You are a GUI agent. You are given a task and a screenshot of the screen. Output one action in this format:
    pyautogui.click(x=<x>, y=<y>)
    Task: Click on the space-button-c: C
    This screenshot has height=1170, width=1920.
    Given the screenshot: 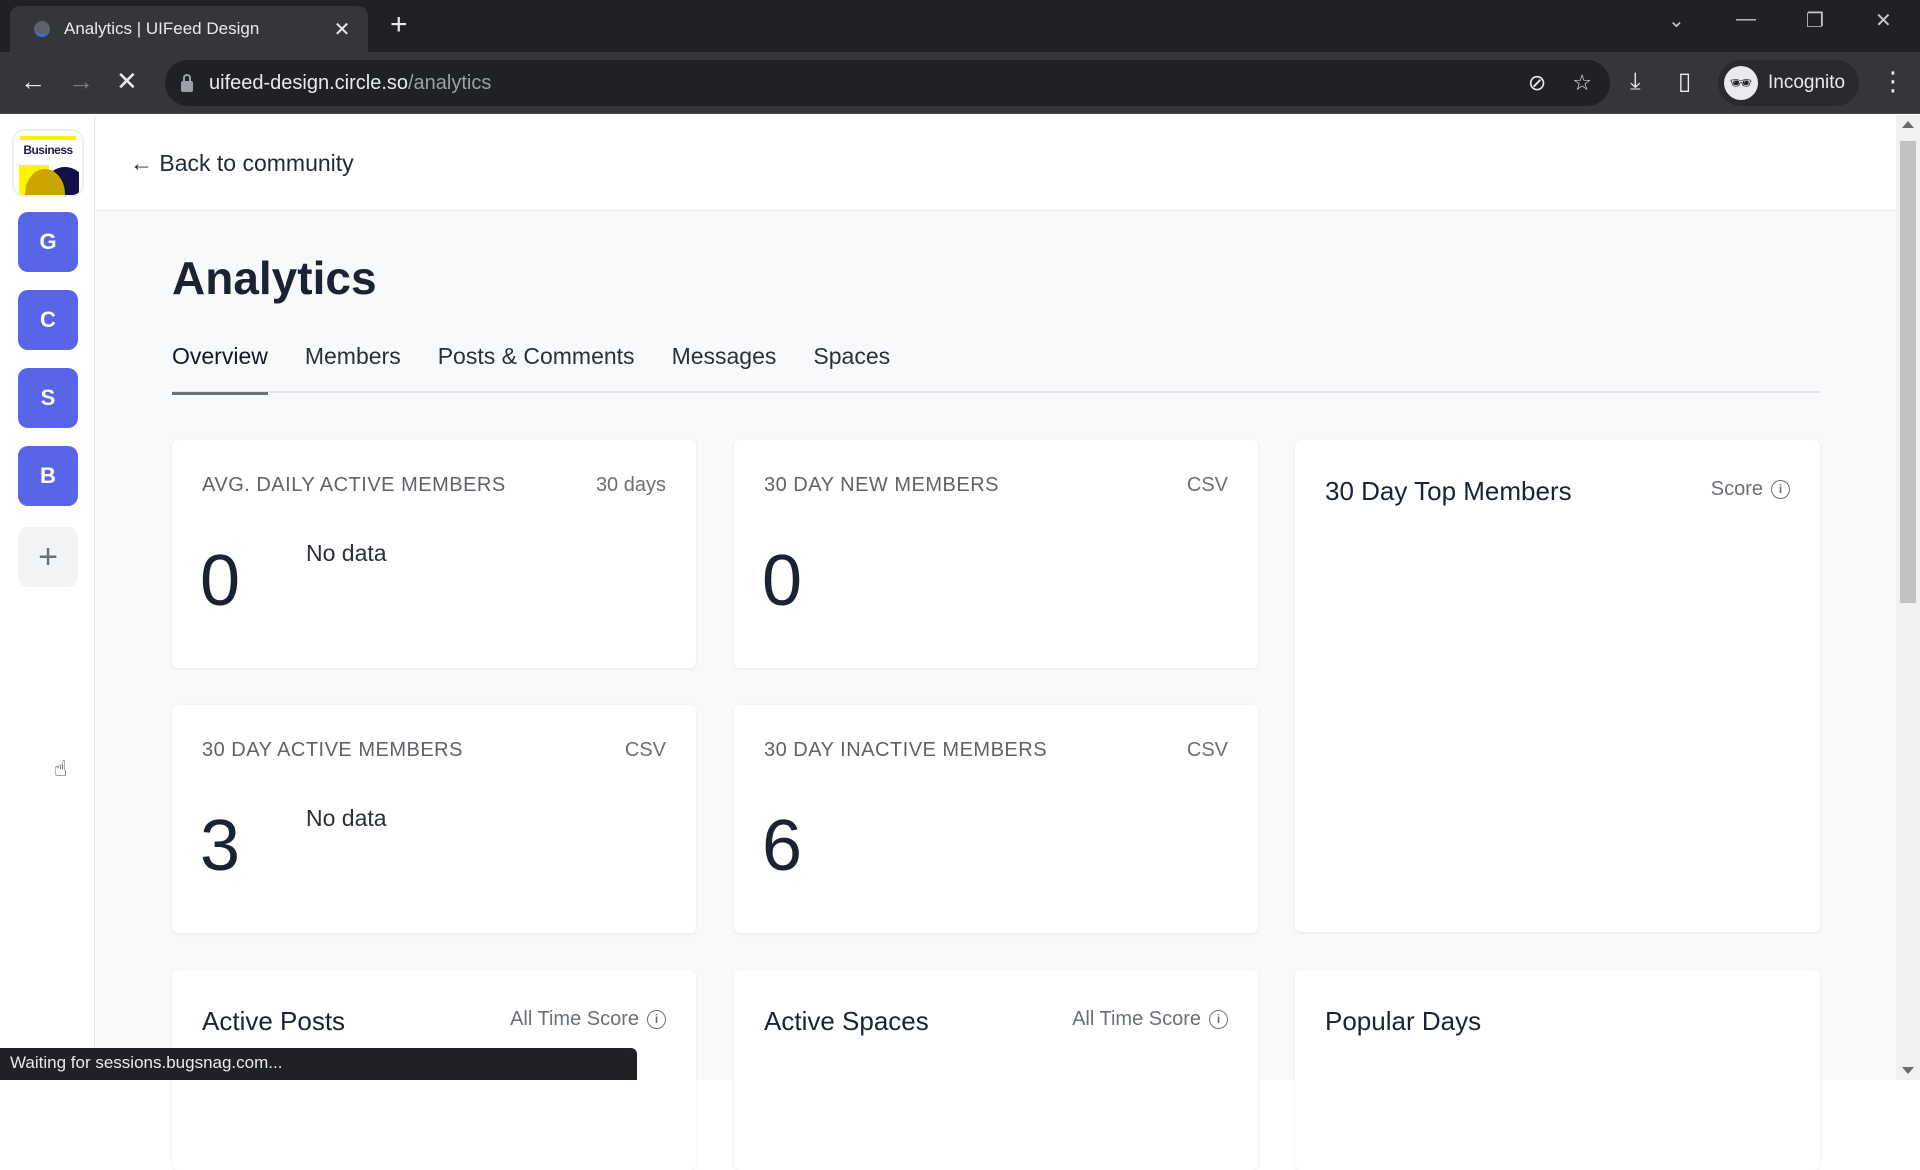 What is the action you would take?
    pyautogui.click(x=48, y=320)
    